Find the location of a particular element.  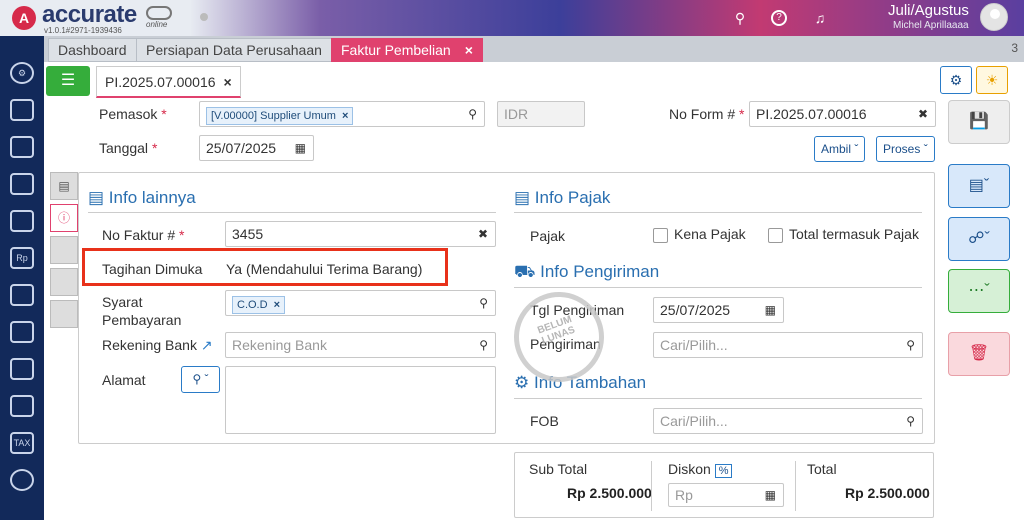

accurate-logo-icon: A is located at coordinates (24, 18).